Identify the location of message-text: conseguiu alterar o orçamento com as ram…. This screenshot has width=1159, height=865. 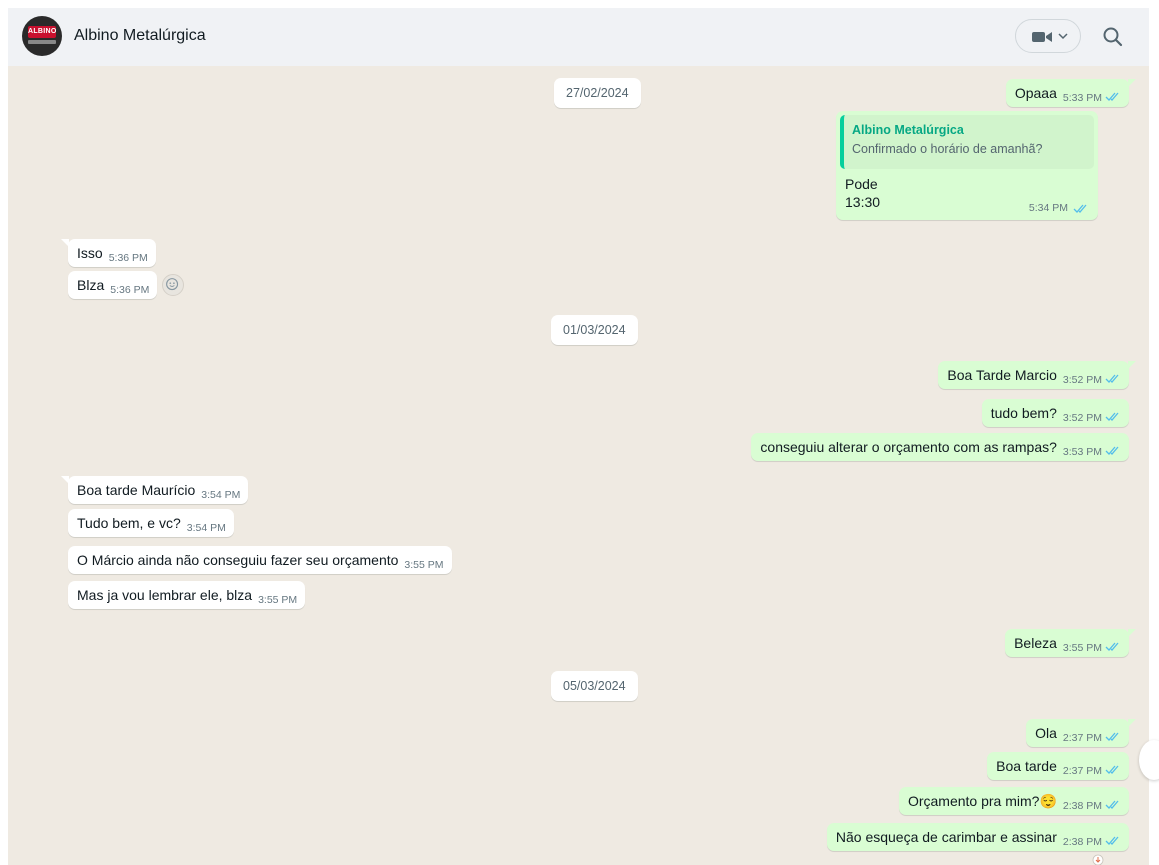
(908, 447).